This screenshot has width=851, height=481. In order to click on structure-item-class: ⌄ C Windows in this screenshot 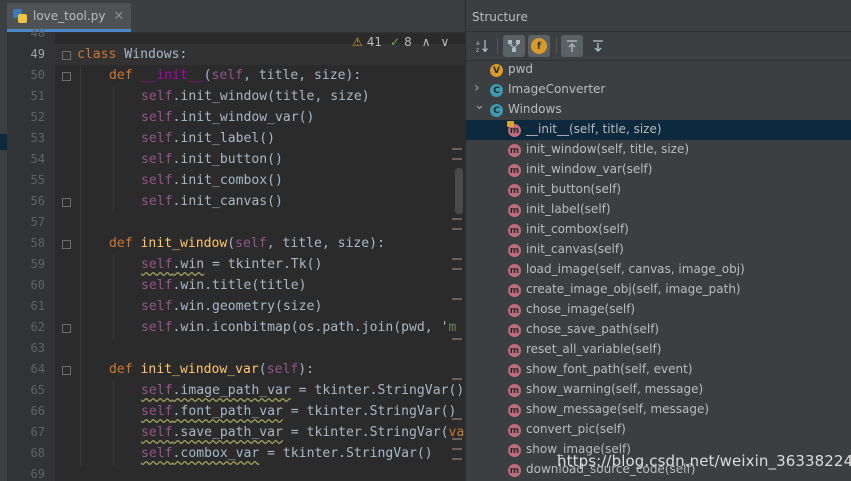, I will do `click(658, 109)`.